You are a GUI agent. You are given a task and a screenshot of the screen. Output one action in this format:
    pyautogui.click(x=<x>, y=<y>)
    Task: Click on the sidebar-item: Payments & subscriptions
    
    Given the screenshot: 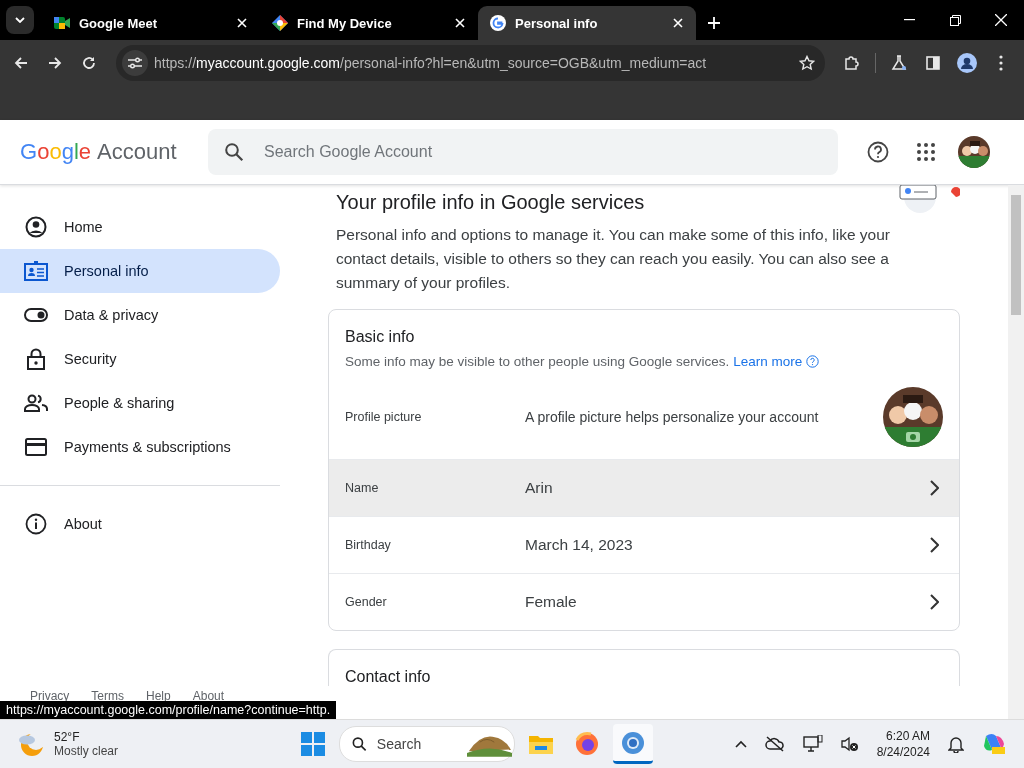 What is the action you would take?
    pyautogui.click(x=140, y=447)
    